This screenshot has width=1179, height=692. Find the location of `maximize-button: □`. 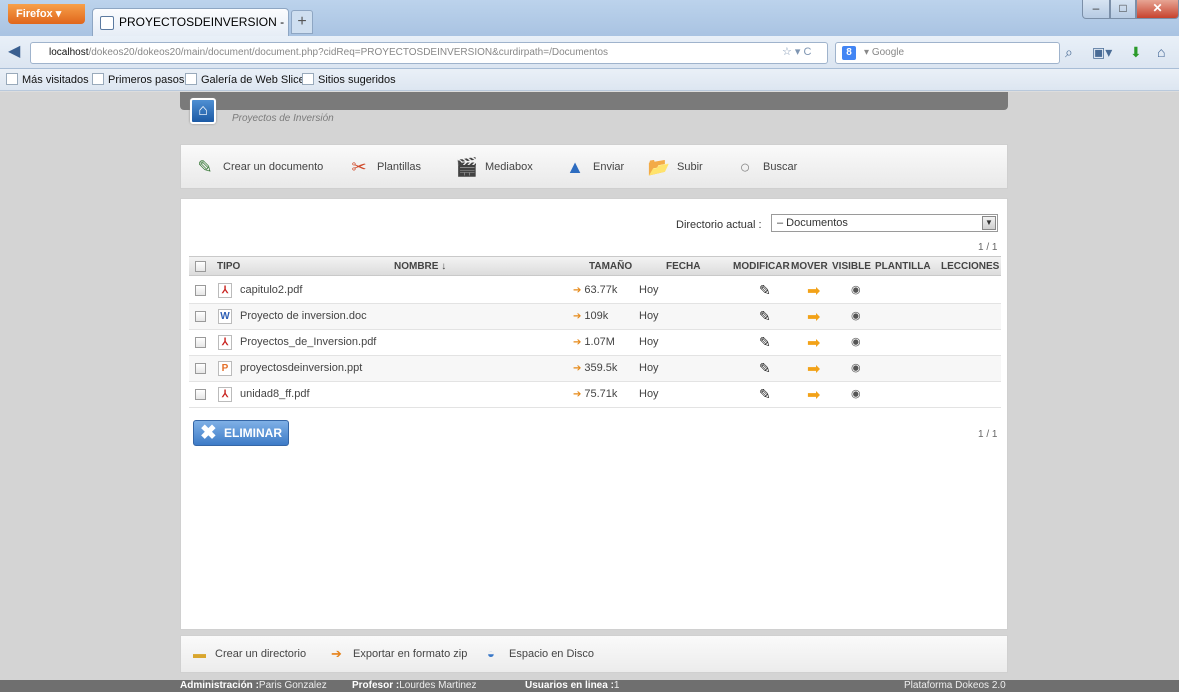

maximize-button: □ is located at coordinates (1123, 9).